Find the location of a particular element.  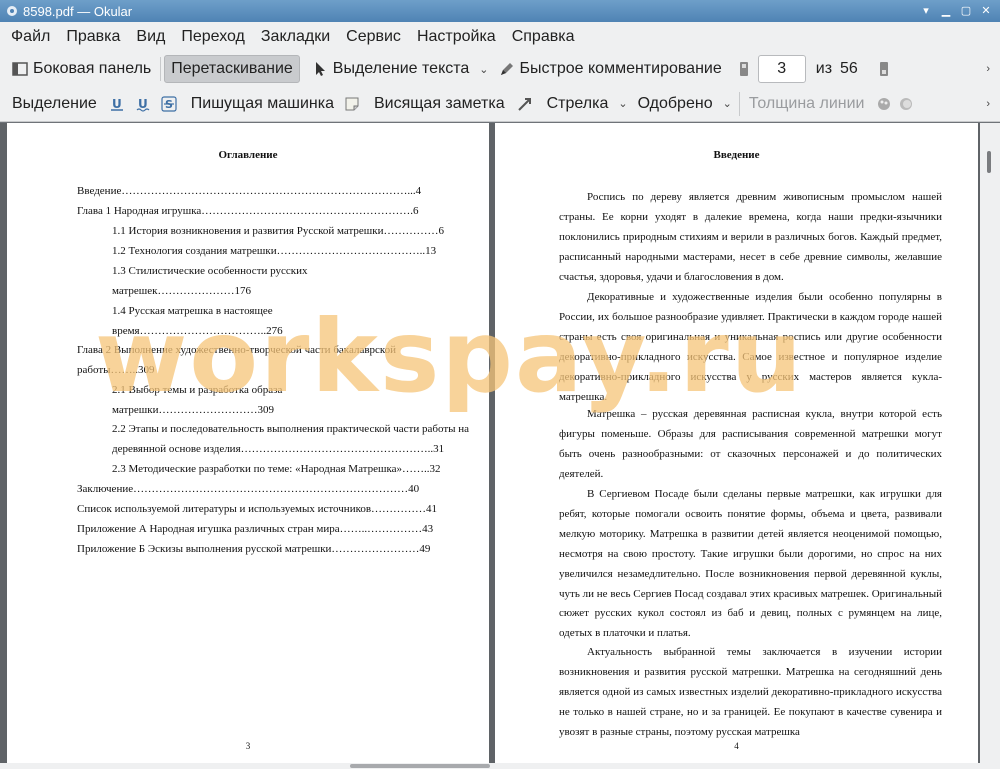

total-pages: 56 is located at coordinates (849, 68).